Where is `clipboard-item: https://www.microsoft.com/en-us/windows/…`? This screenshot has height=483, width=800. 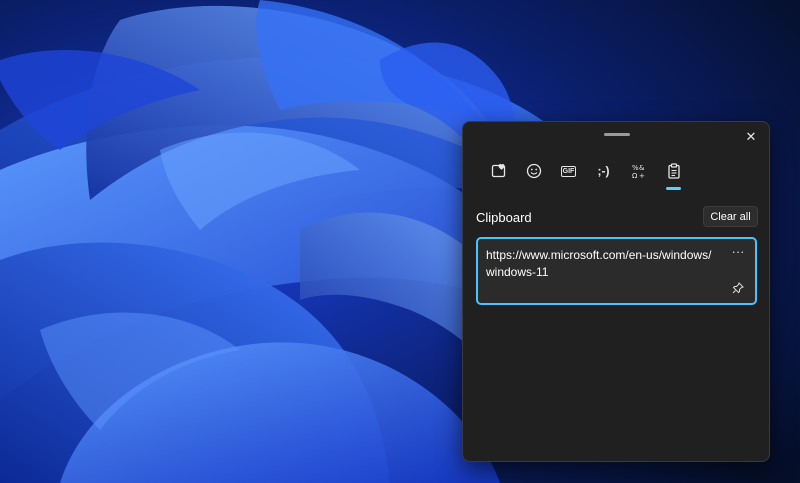 clipboard-item: https://www.microsoft.com/en-us/windows/… is located at coordinates (616, 271).